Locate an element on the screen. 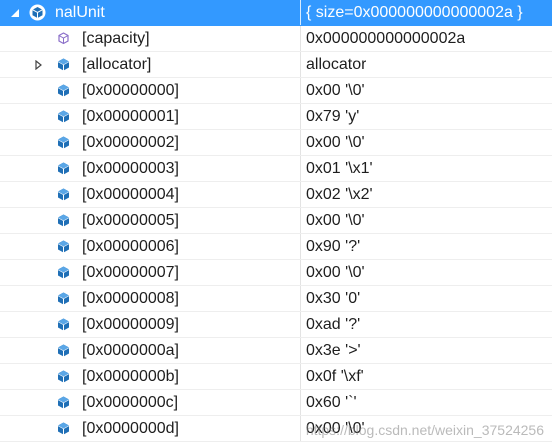  item-value: allocator is located at coordinates (336, 64).